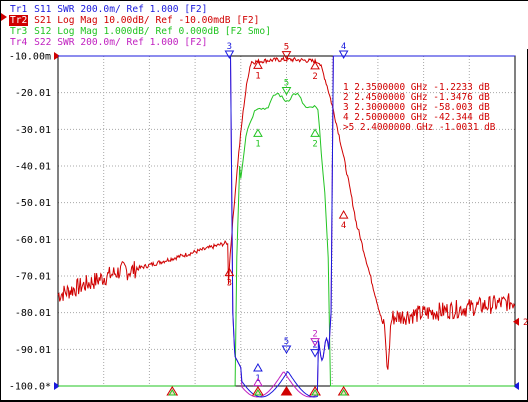  Describe the element at coordinates (525, 323) in the screenshot. I see `right-reference-label: 2` at that location.